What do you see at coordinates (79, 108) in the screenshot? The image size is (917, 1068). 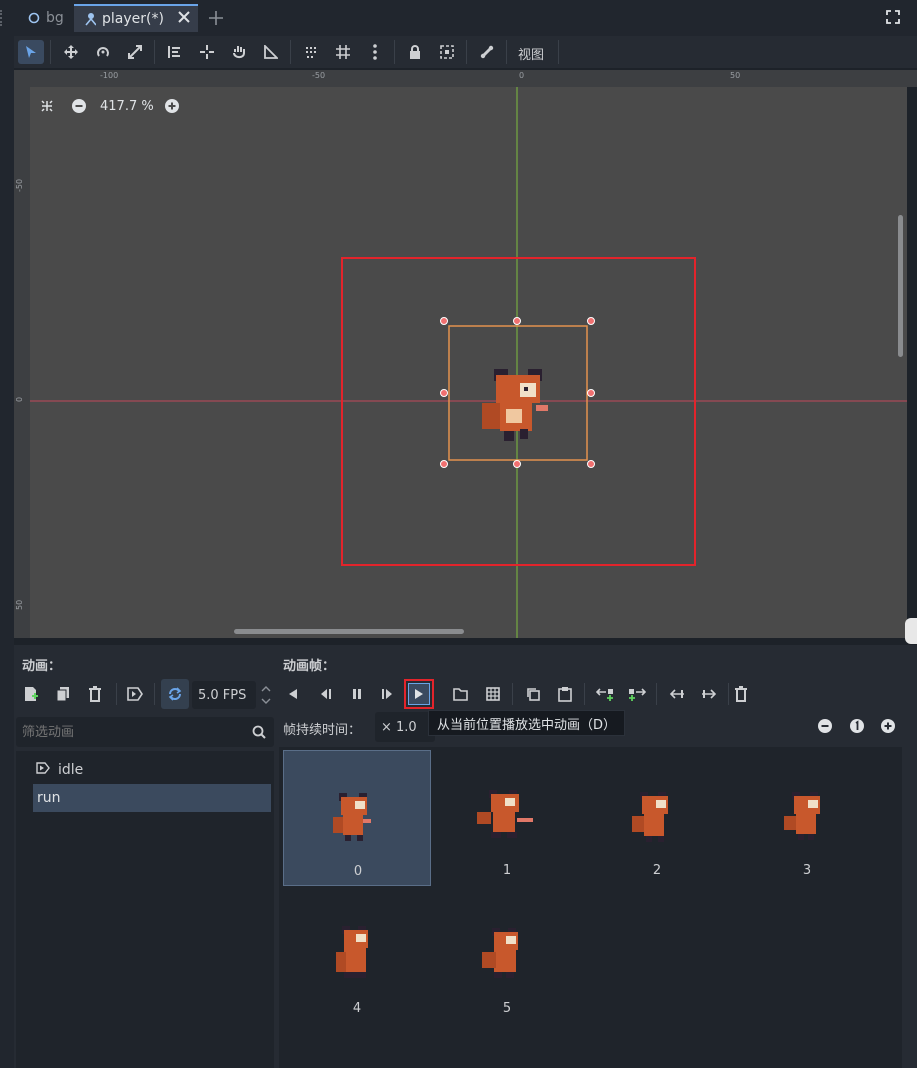 I see `zoom-out-button` at bounding box center [79, 108].